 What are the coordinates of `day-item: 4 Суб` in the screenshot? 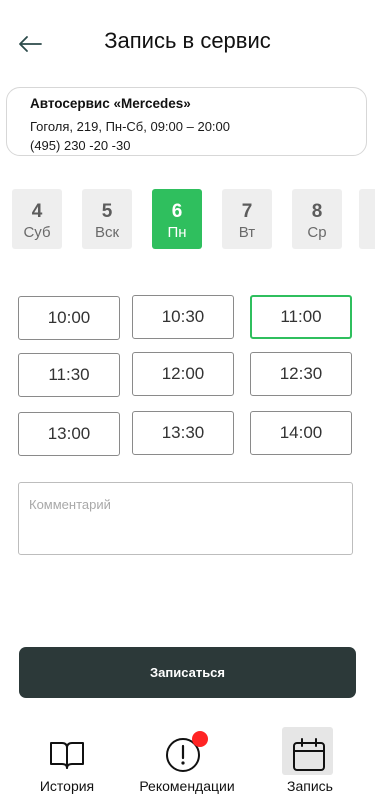 It's located at (37, 219).